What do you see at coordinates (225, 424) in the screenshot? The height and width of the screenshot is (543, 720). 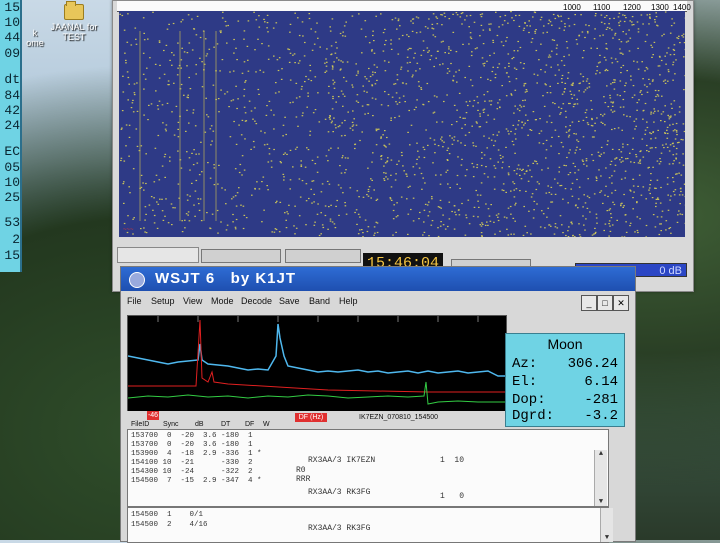 I see `col-dt: DT` at bounding box center [225, 424].